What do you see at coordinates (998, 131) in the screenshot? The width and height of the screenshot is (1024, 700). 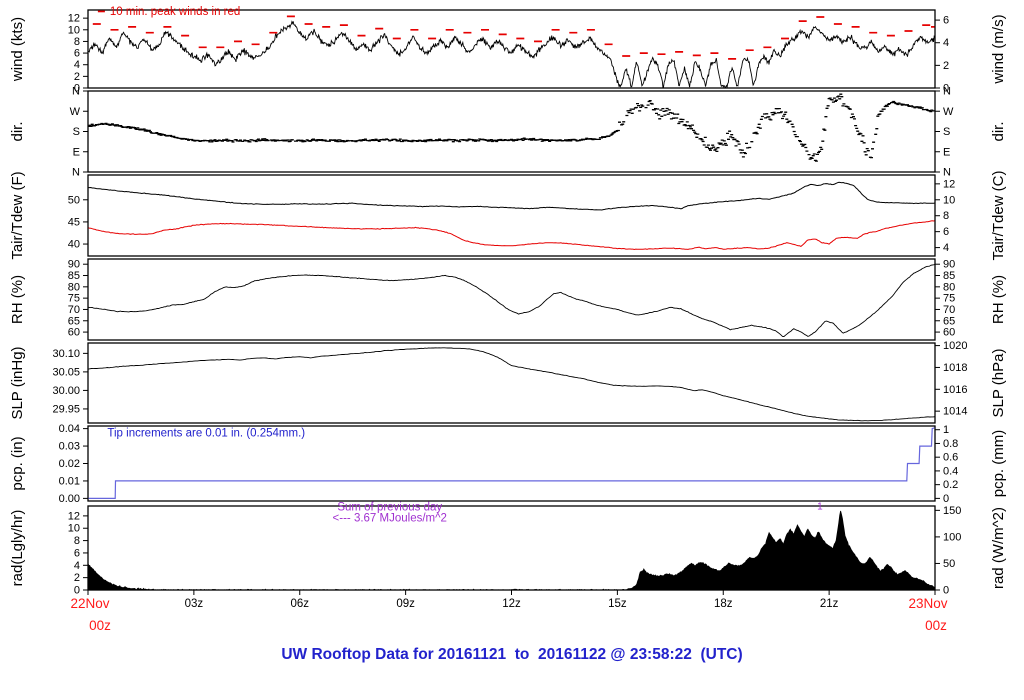 I see `y-axis-label-right-dir: dir.` at bounding box center [998, 131].